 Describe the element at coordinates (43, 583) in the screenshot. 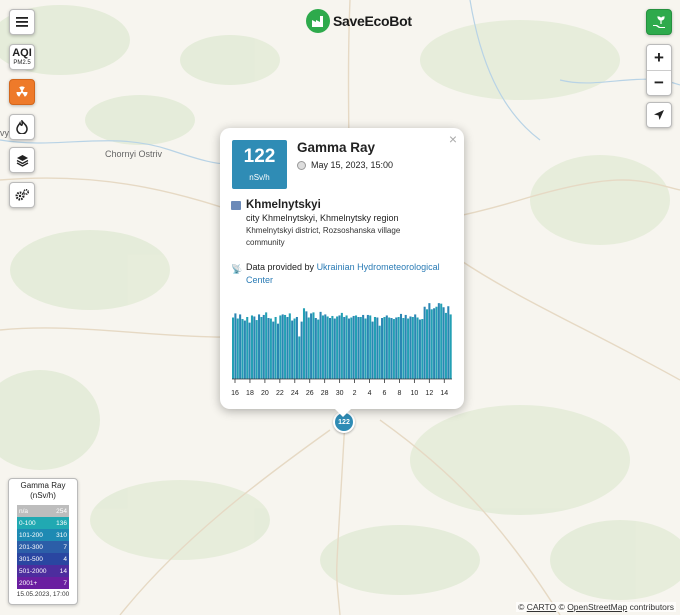

I see `legend-row: 2001+ 7` at that location.